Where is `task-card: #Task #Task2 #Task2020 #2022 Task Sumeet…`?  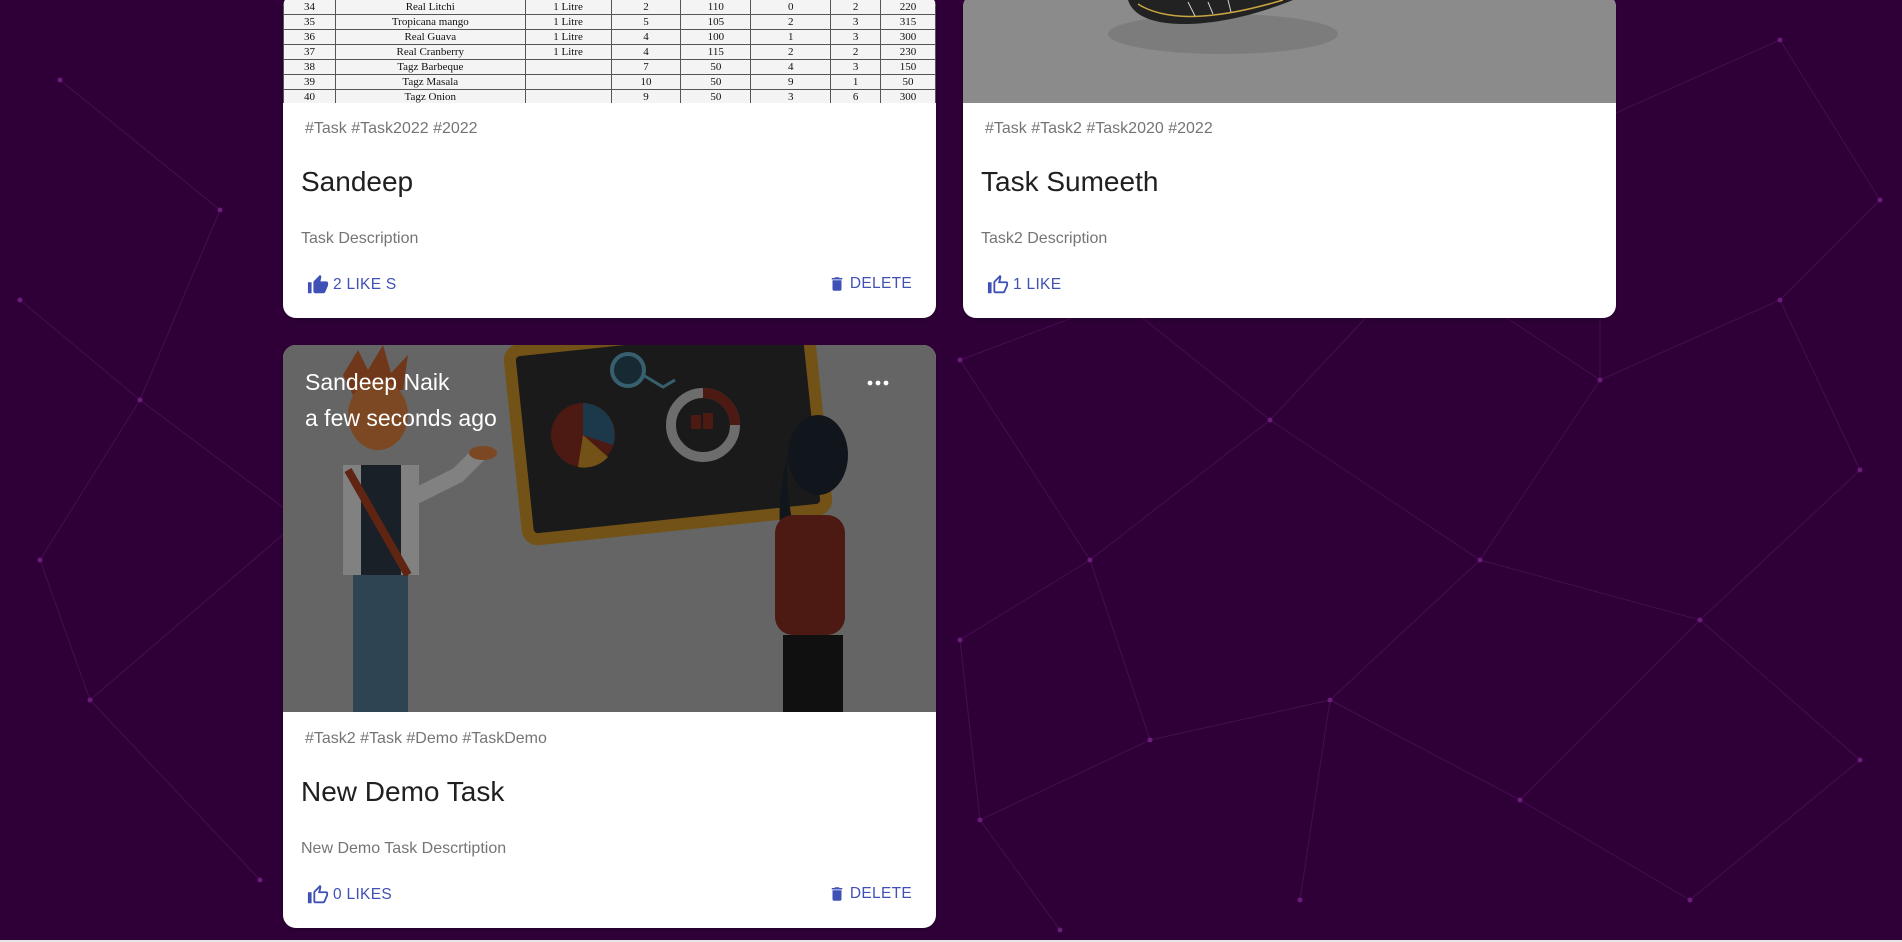 task-card: #Task #Task2 #Task2020 #2022 Task Sumeet… is located at coordinates (1289, 159).